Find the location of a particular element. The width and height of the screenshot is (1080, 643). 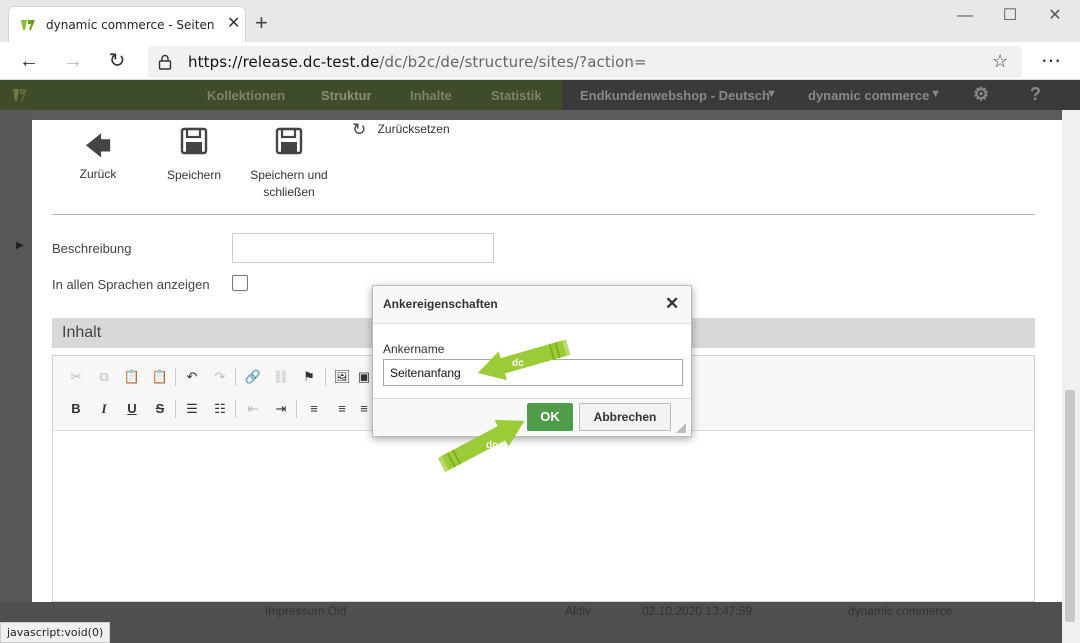

minimize-icon: — is located at coordinates (965, 16).